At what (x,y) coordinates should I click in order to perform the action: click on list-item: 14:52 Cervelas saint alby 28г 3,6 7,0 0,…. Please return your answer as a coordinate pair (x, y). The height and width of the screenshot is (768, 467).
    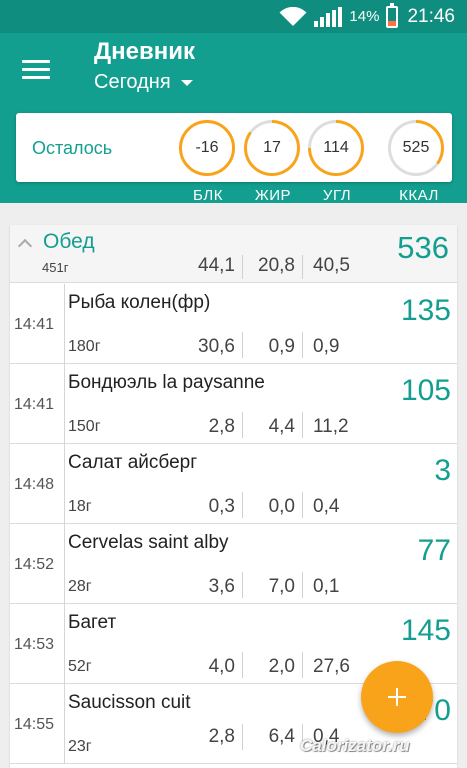
    Looking at the image, I should click on (233, 564).